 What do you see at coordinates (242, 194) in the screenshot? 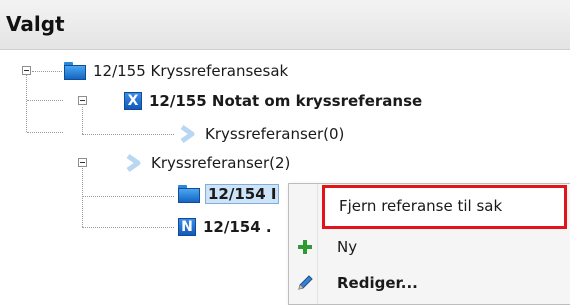
I see `tree-node-label: 12/154 I` at bounding box center [242, 194].